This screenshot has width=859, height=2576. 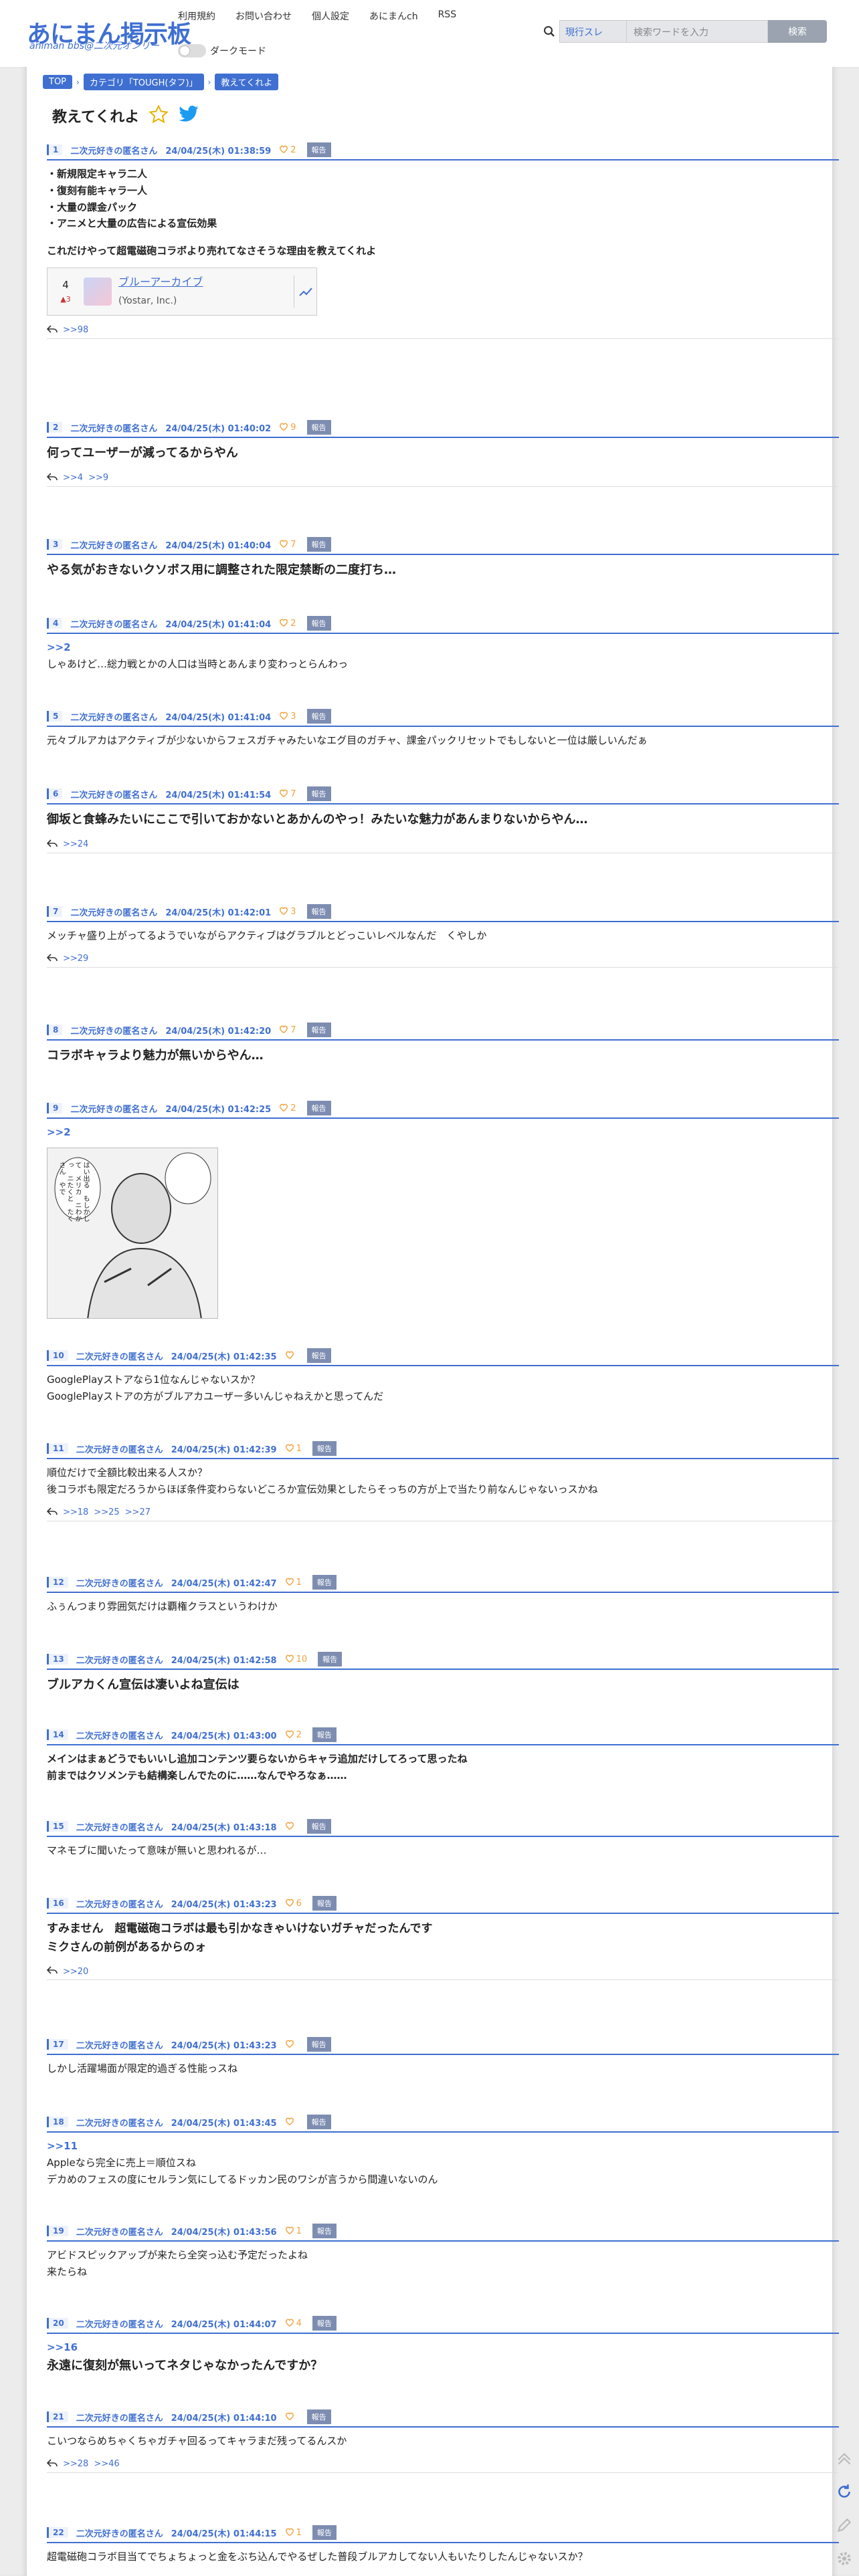 What do you see at coordinates (394, 16) in the screenshot?
I see `nav-animanch: あにまんch` at bounding box center [394, 16].